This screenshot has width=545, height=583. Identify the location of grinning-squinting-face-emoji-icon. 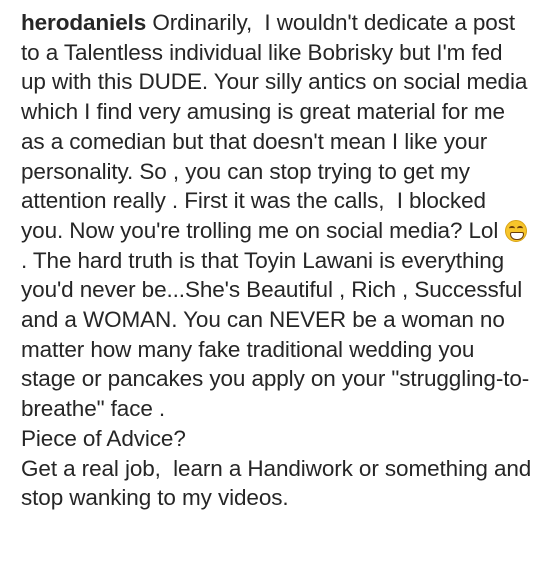
(516, 230).